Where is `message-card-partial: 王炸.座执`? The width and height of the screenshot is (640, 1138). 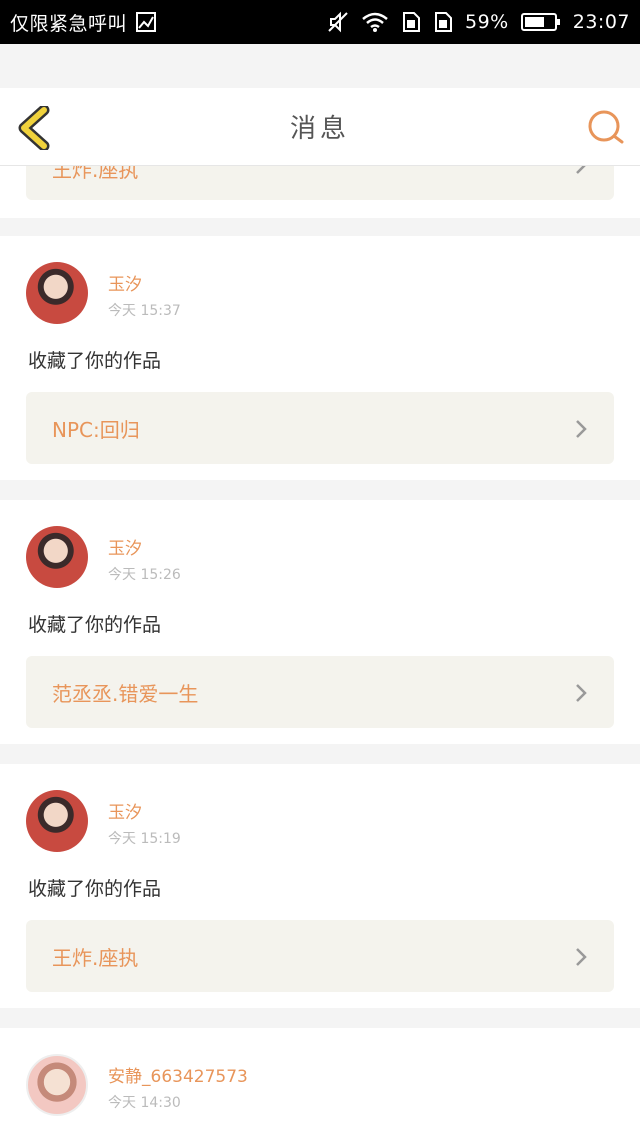 message-card-partial: 王炸.座执 is located at coordinates (320, 192).